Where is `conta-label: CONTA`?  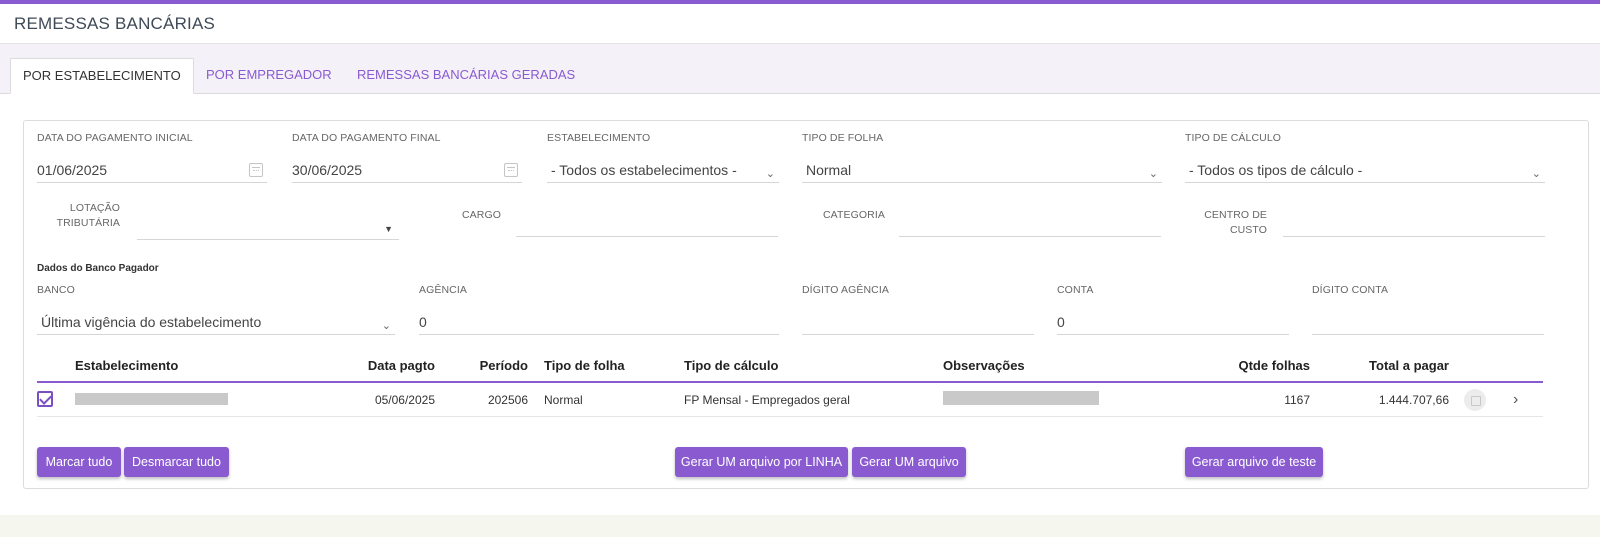
conta-label: CONTA is located at coordinates (1075, 290).